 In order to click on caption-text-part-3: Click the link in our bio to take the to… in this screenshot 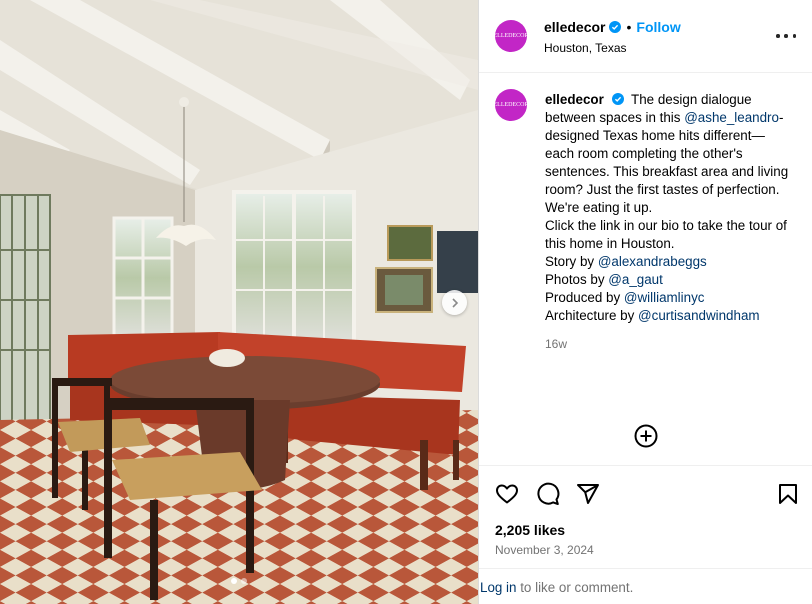, I will do `click(666, 234)`.